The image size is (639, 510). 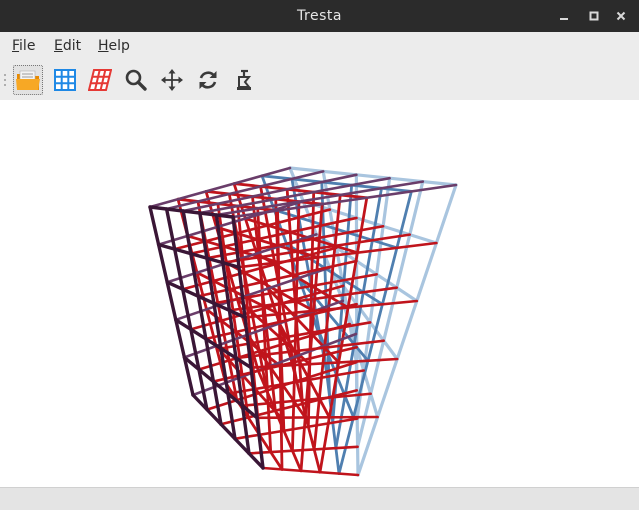 I want to click on menu-edit-mnemonic: E, so click(x=58, y=46).